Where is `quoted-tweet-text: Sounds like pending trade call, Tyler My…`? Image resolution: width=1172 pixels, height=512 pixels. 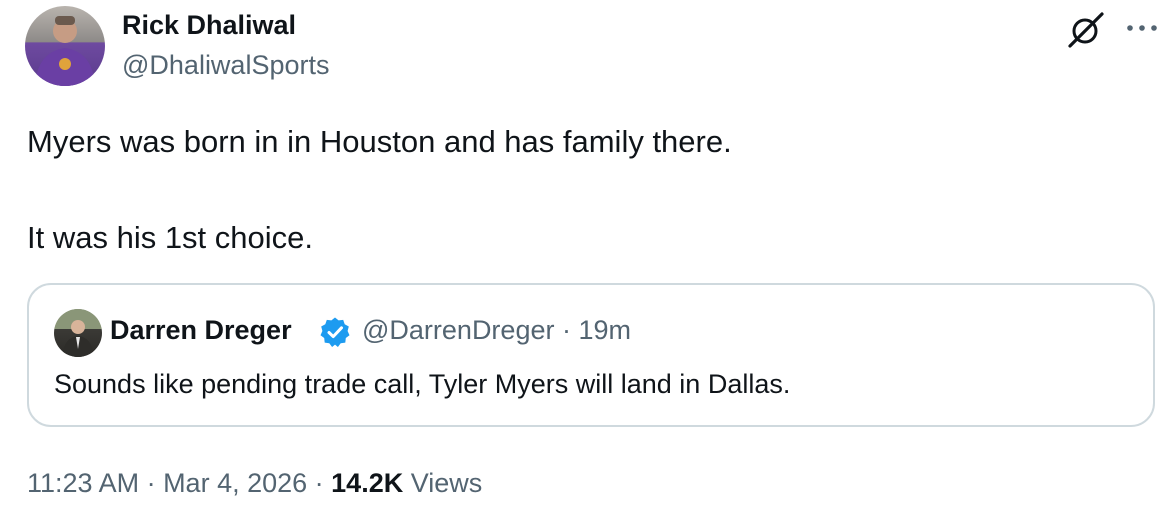
quoted-tweet-text: Sounds like pending trade call, Tyler My… is located at coordinates (422, 384).